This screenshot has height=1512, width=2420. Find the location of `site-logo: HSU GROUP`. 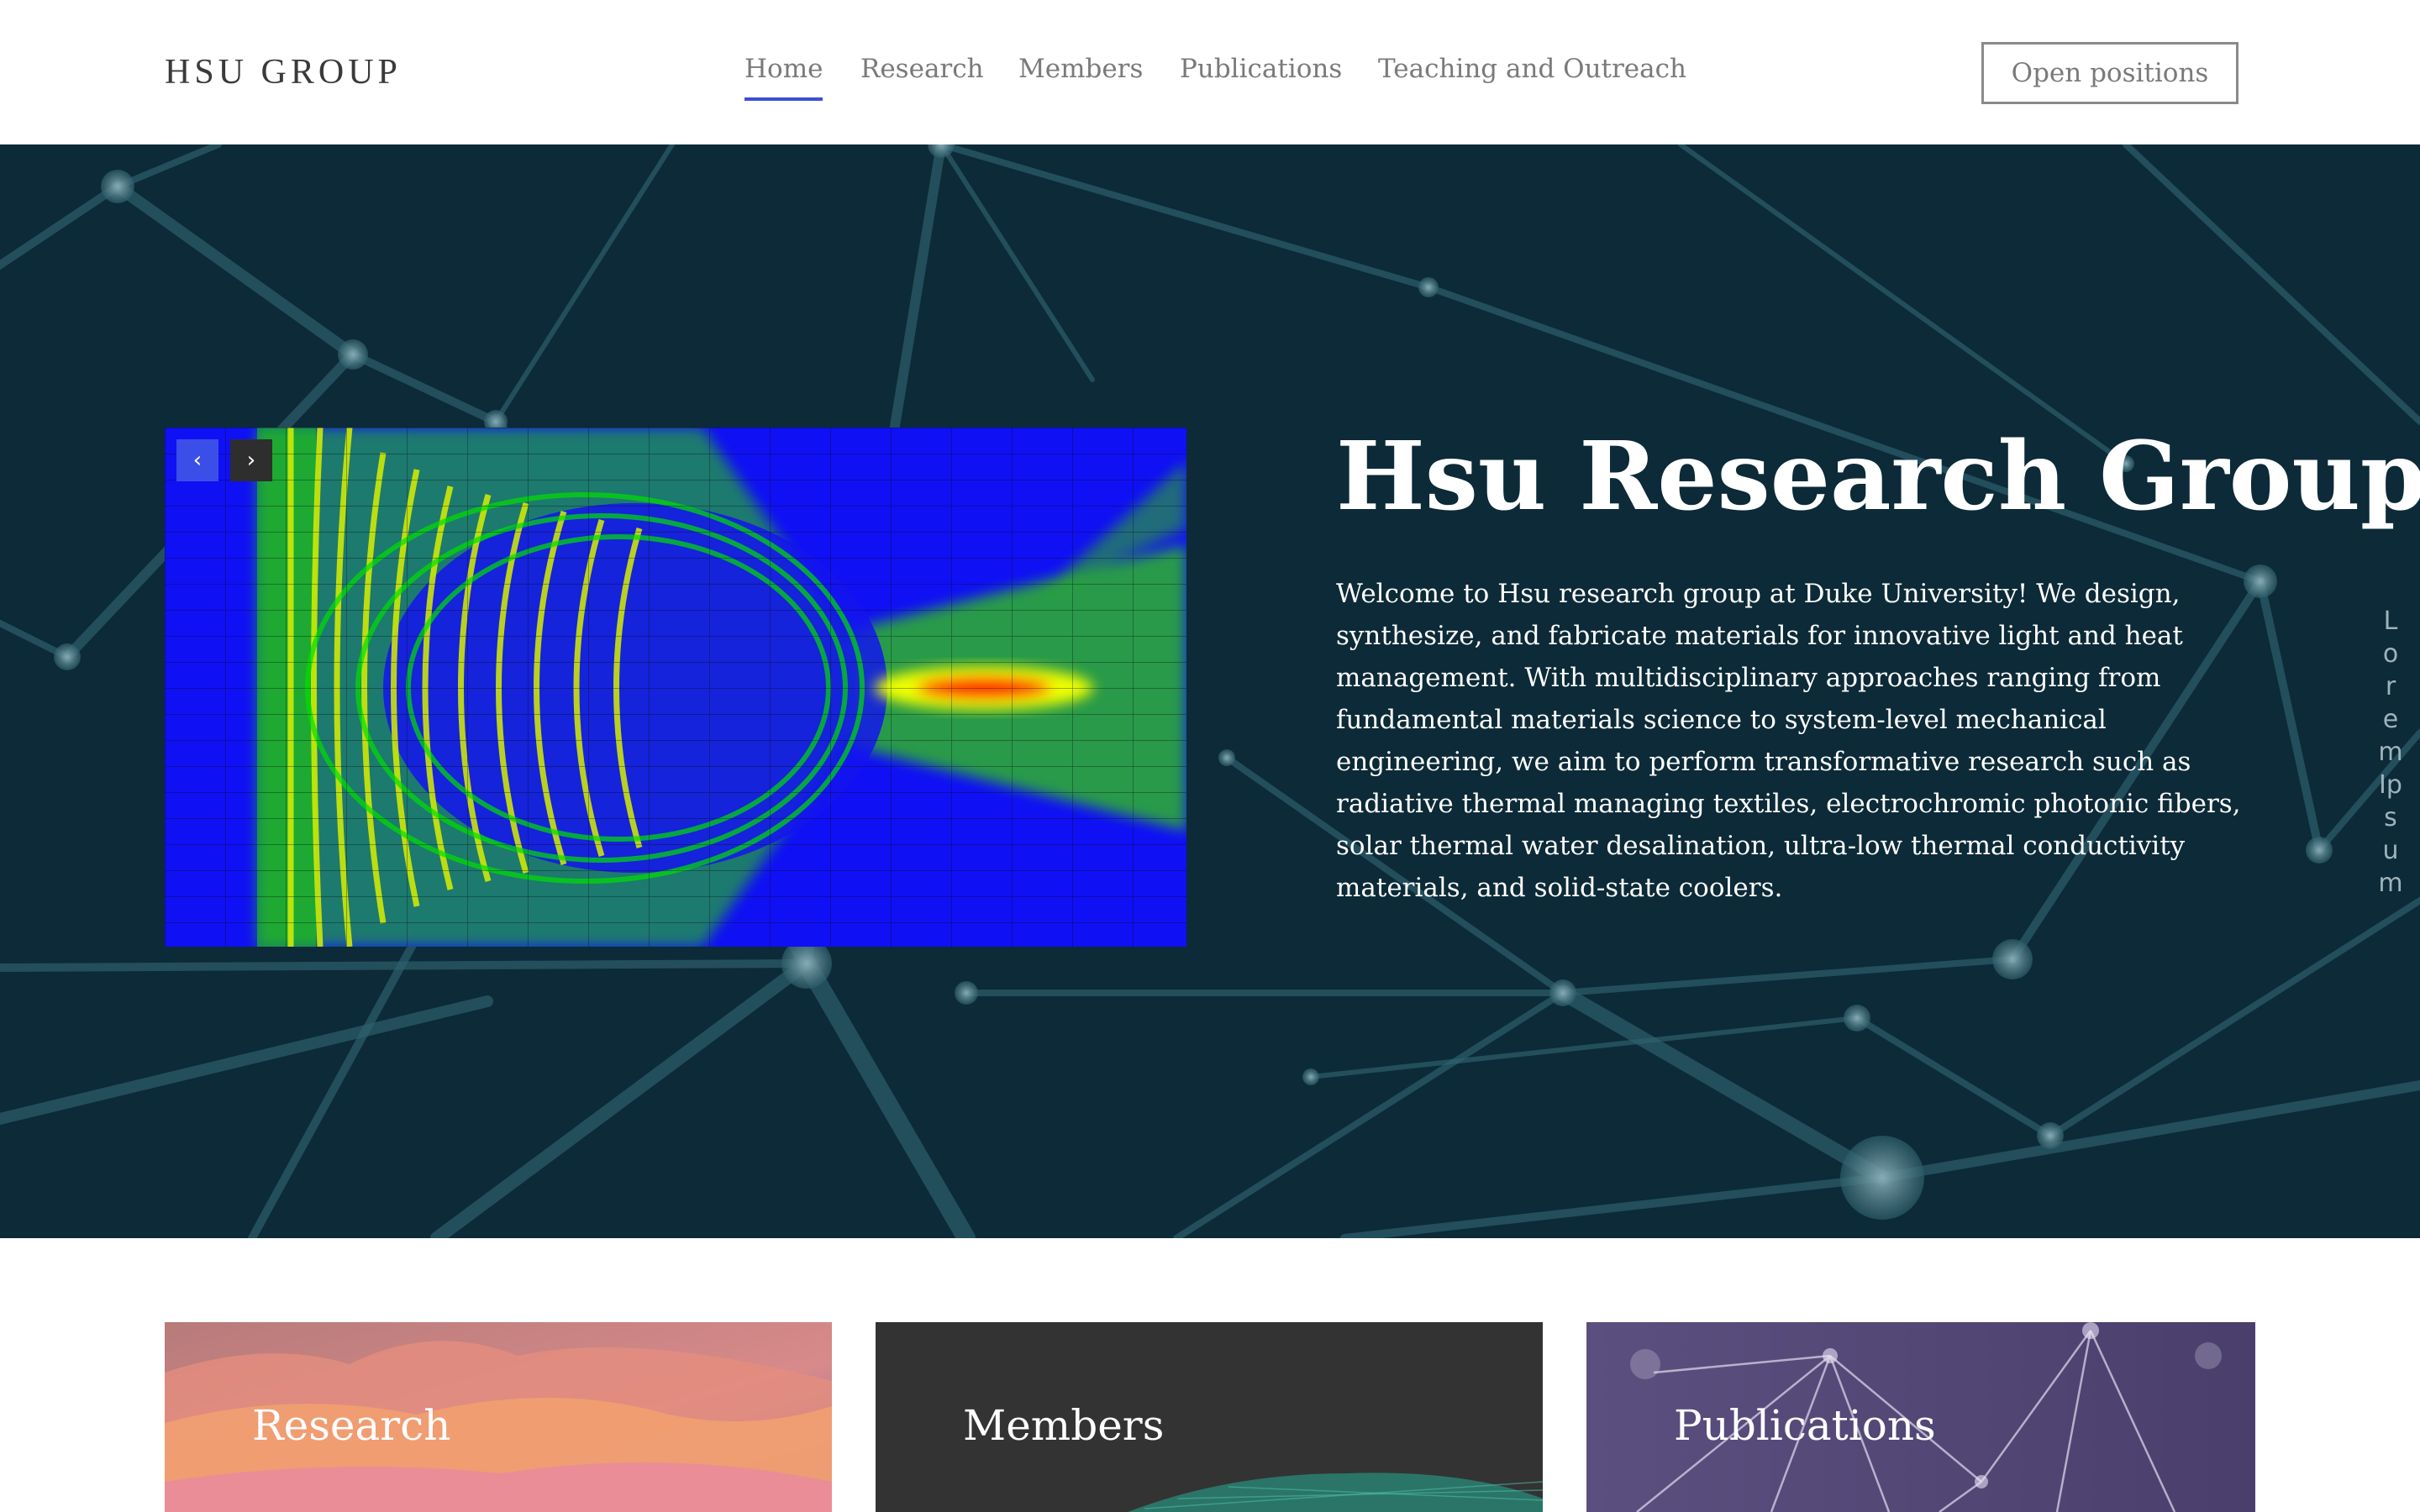

site-logo: HSU GROUP is located at coordinates (284, 72).